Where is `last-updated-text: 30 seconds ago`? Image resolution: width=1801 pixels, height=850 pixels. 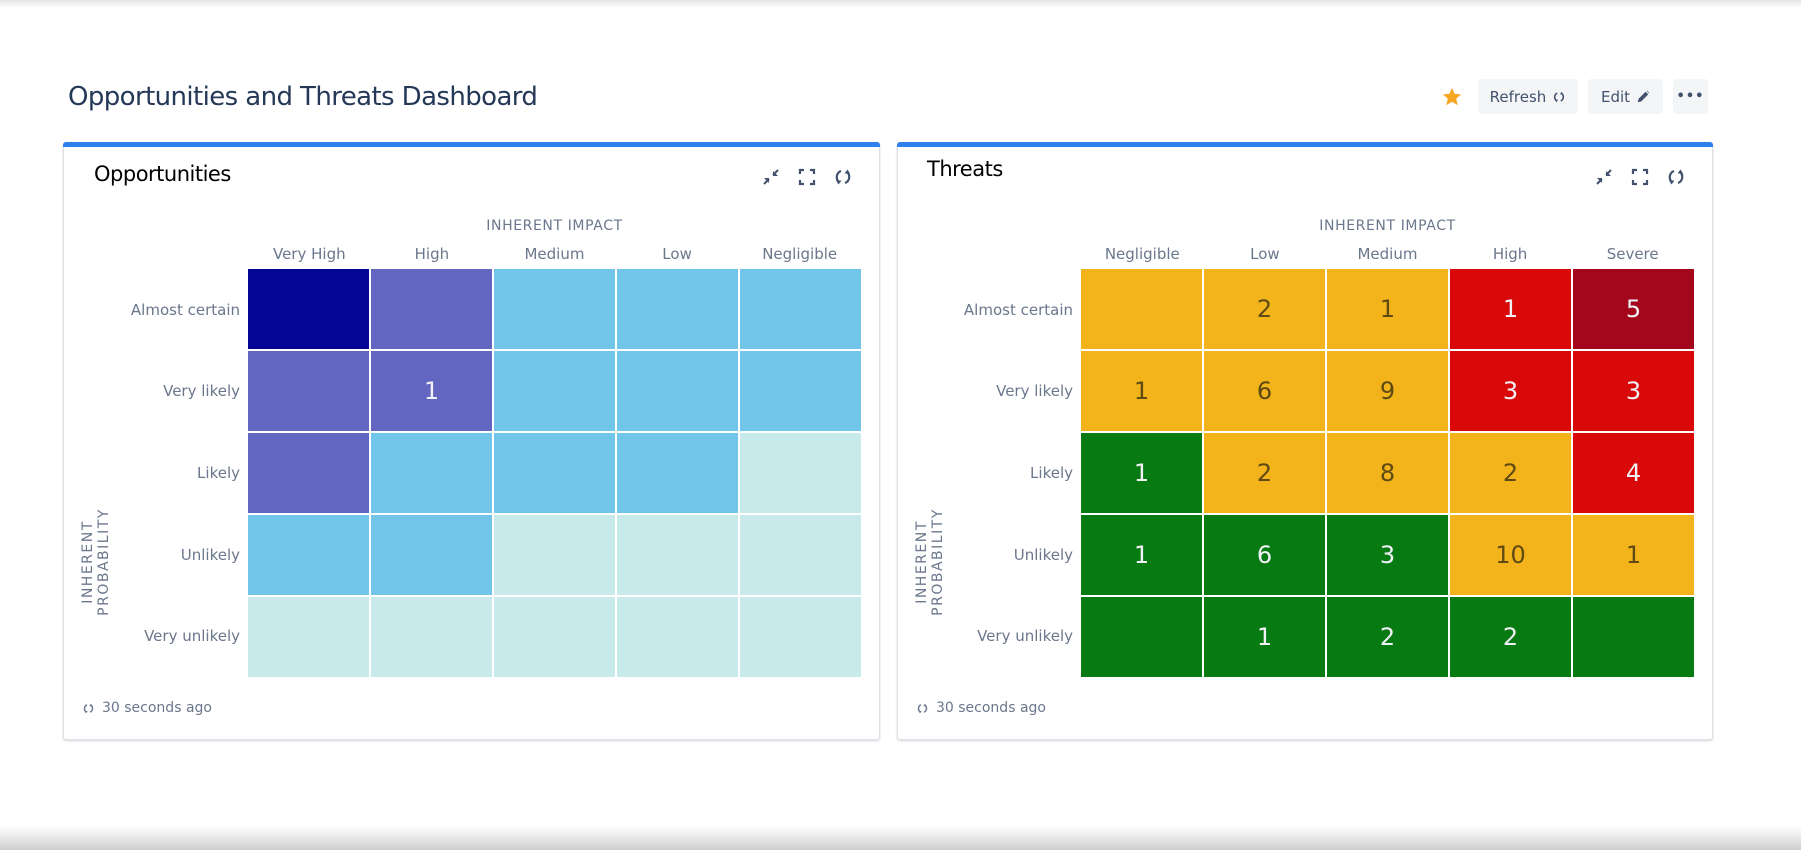
last-updated-text: 30 seconds ago is located at coordinates (157, 708).